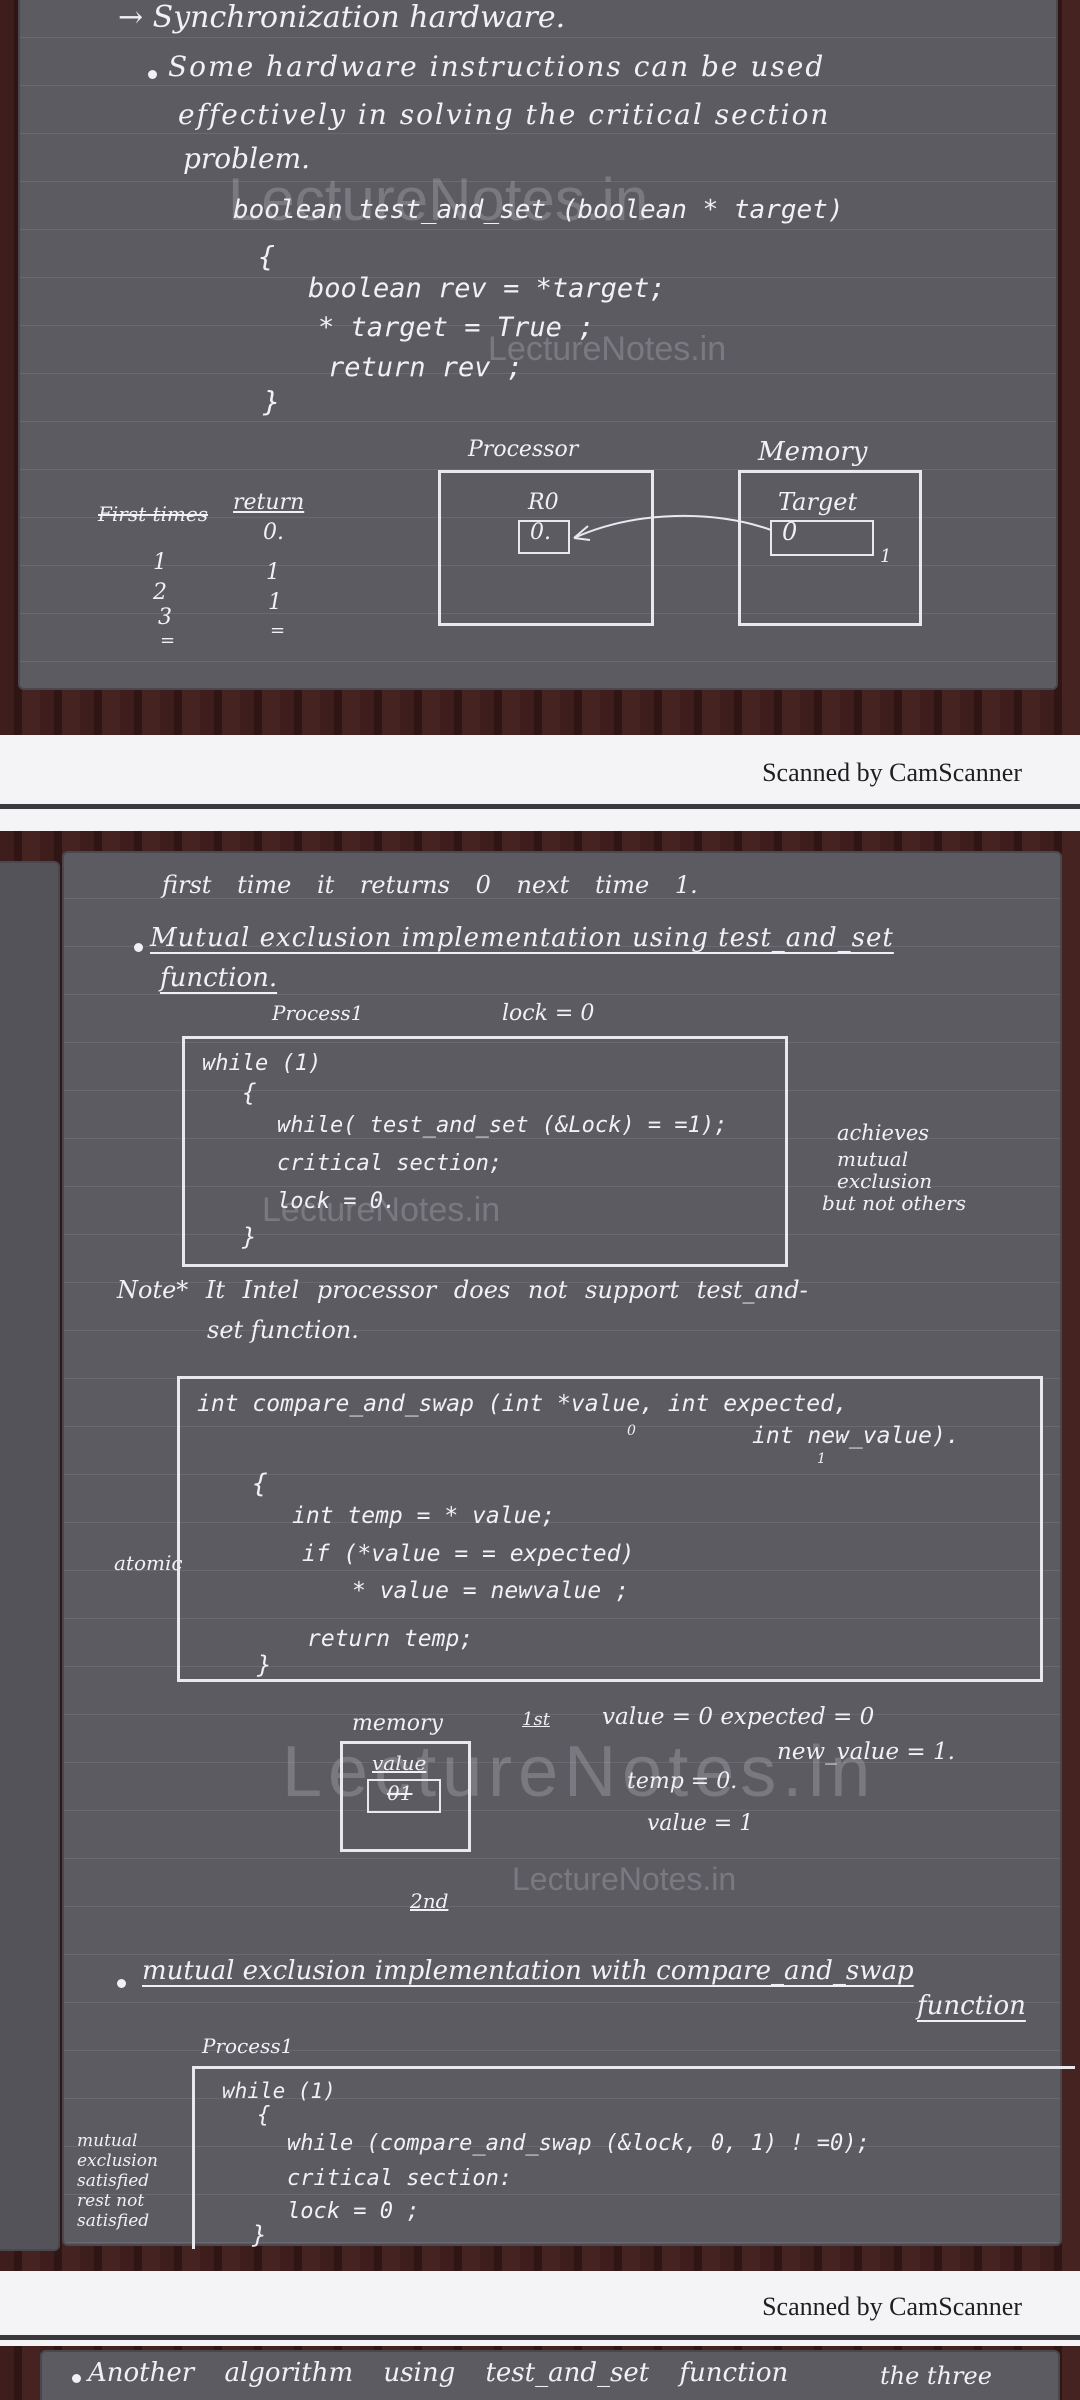 This screenshot has width=1080, height=2400. Describe the element at coordinates (624, 1879) in the screenshot. I see `watermark: LectureNotes.in` at that location.